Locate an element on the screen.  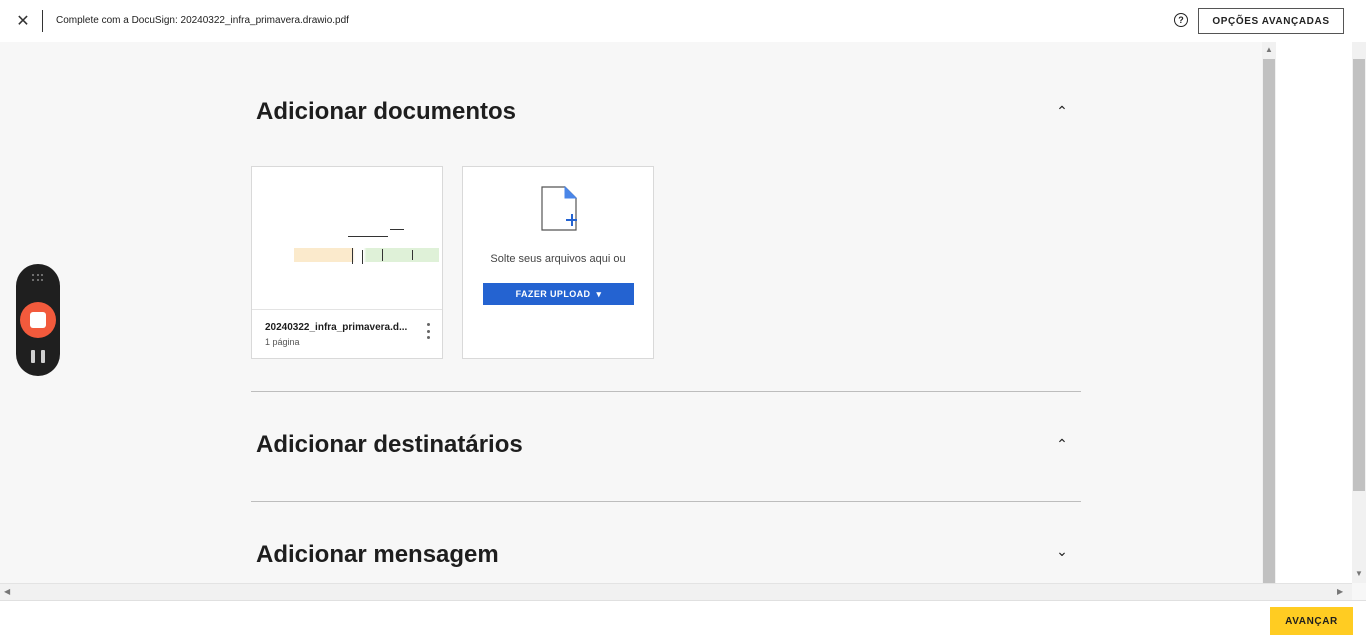
scroll-up-icon: ▲ is located at coordinates (1269, 49).